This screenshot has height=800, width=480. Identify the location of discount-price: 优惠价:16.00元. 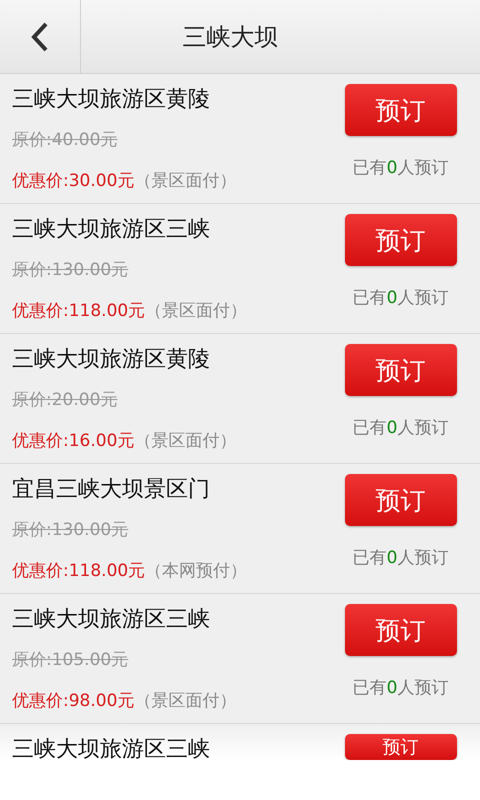
(73, 441).